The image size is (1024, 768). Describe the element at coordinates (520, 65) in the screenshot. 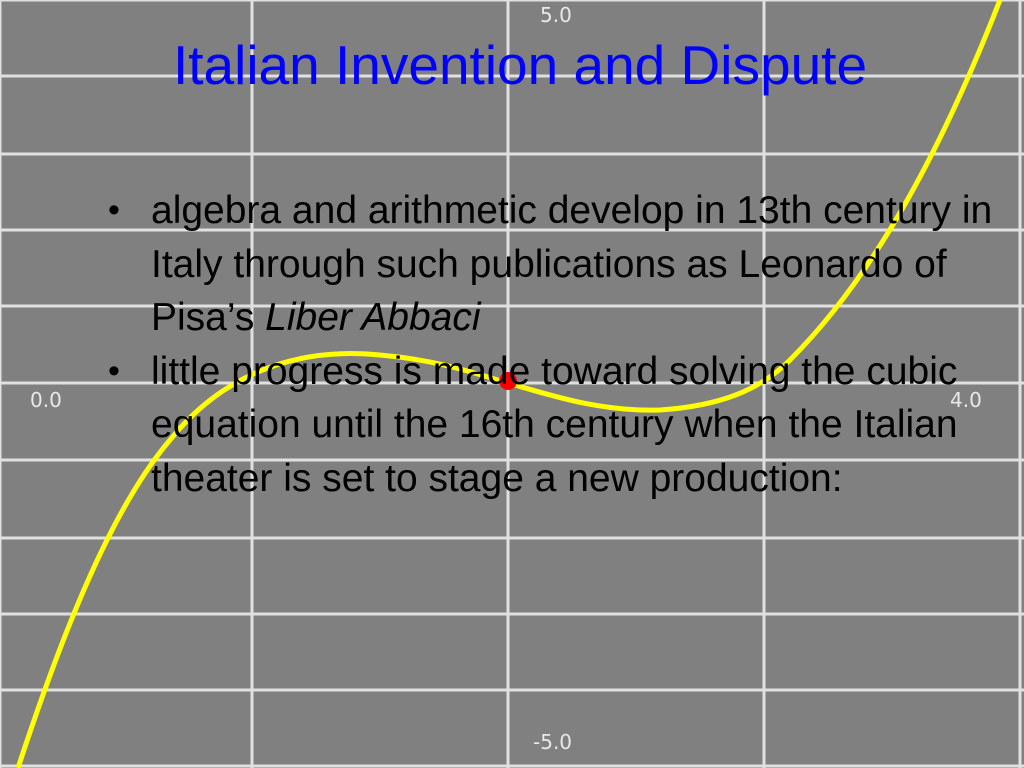

I see `slide-title: Italian Invention and Dispute` at that location.